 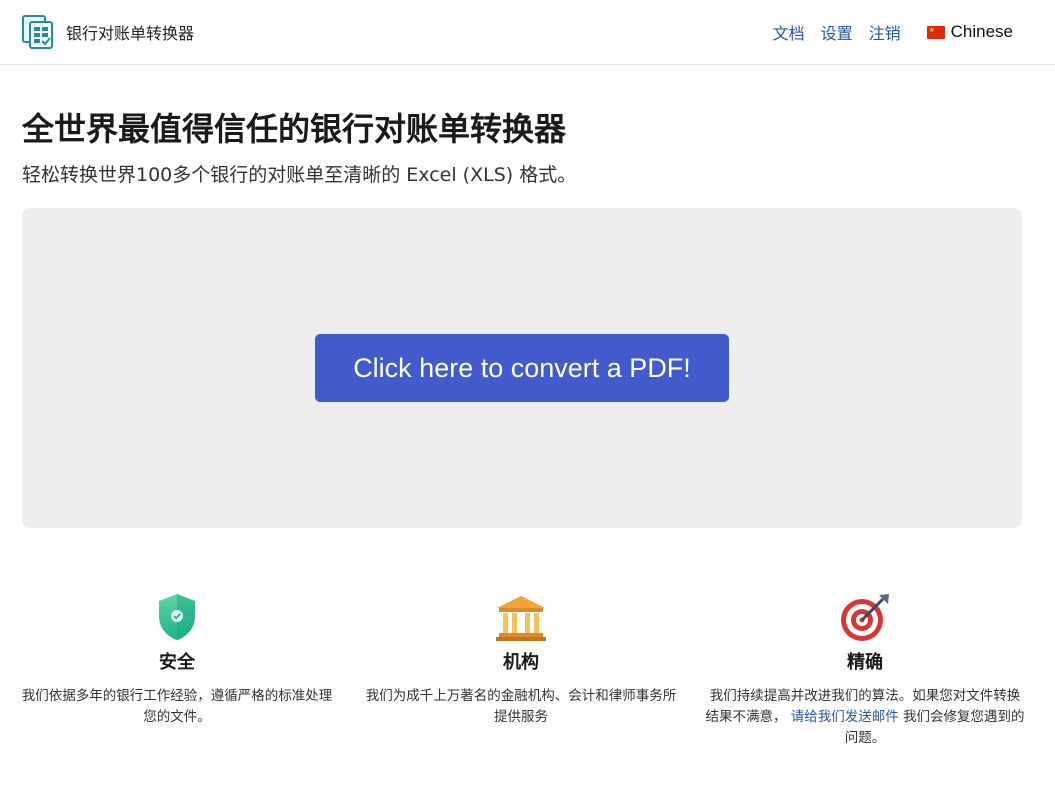 I want to click on page-title: 全世界最值得信任的银行对账单转换器, so click(x=294, y=129).